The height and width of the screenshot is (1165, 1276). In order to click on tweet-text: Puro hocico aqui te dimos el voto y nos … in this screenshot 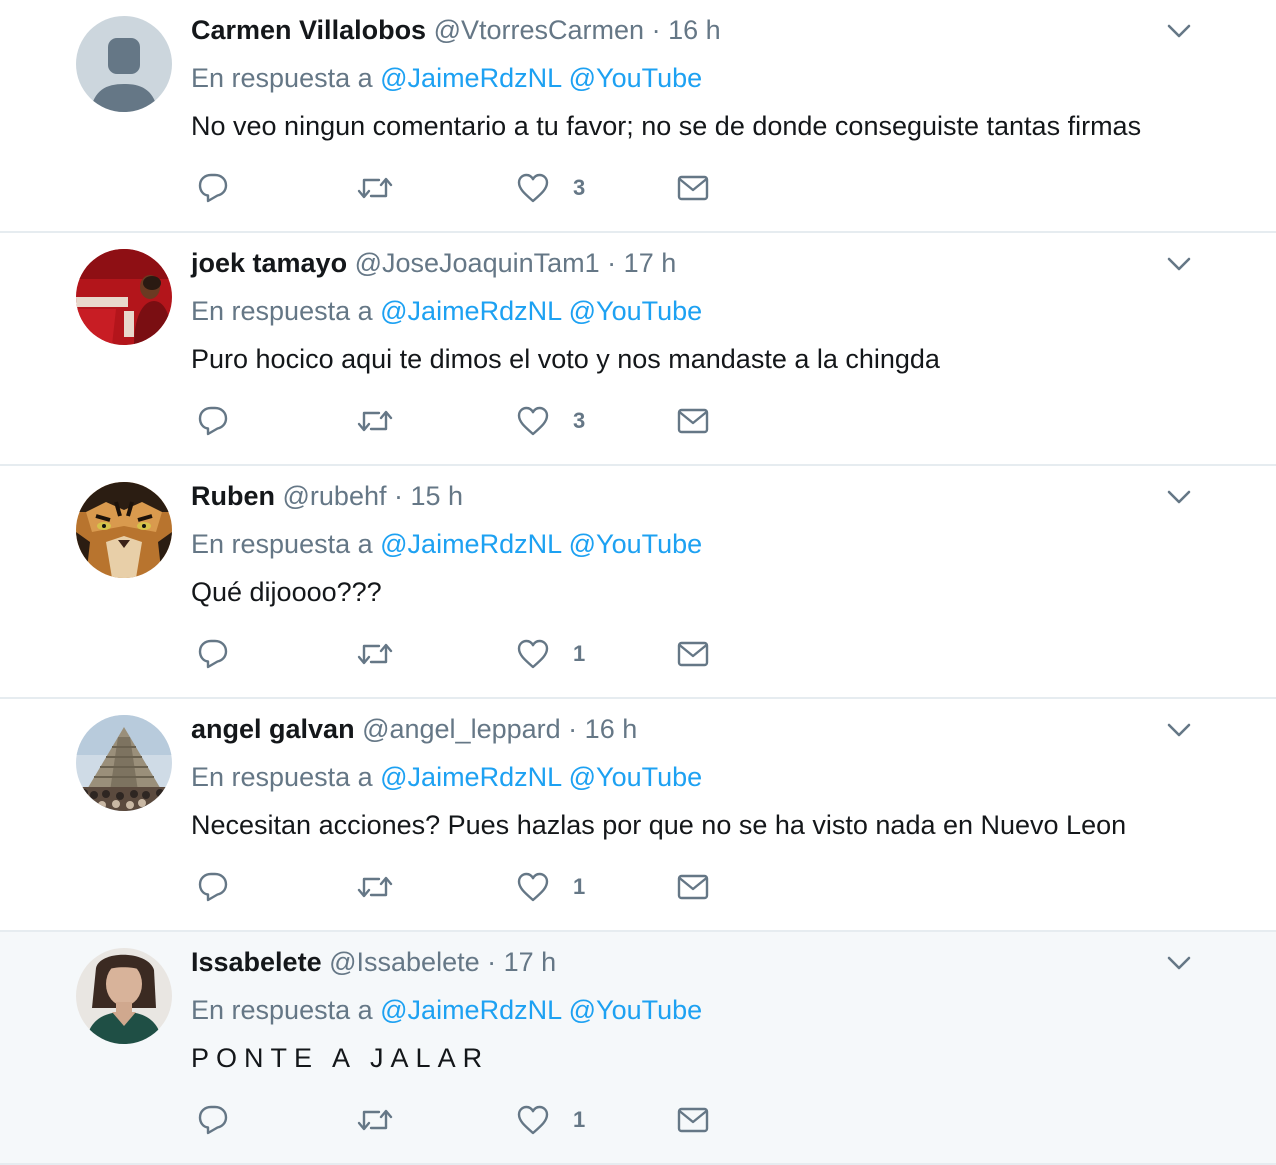, I will do `click(565, 359)`.